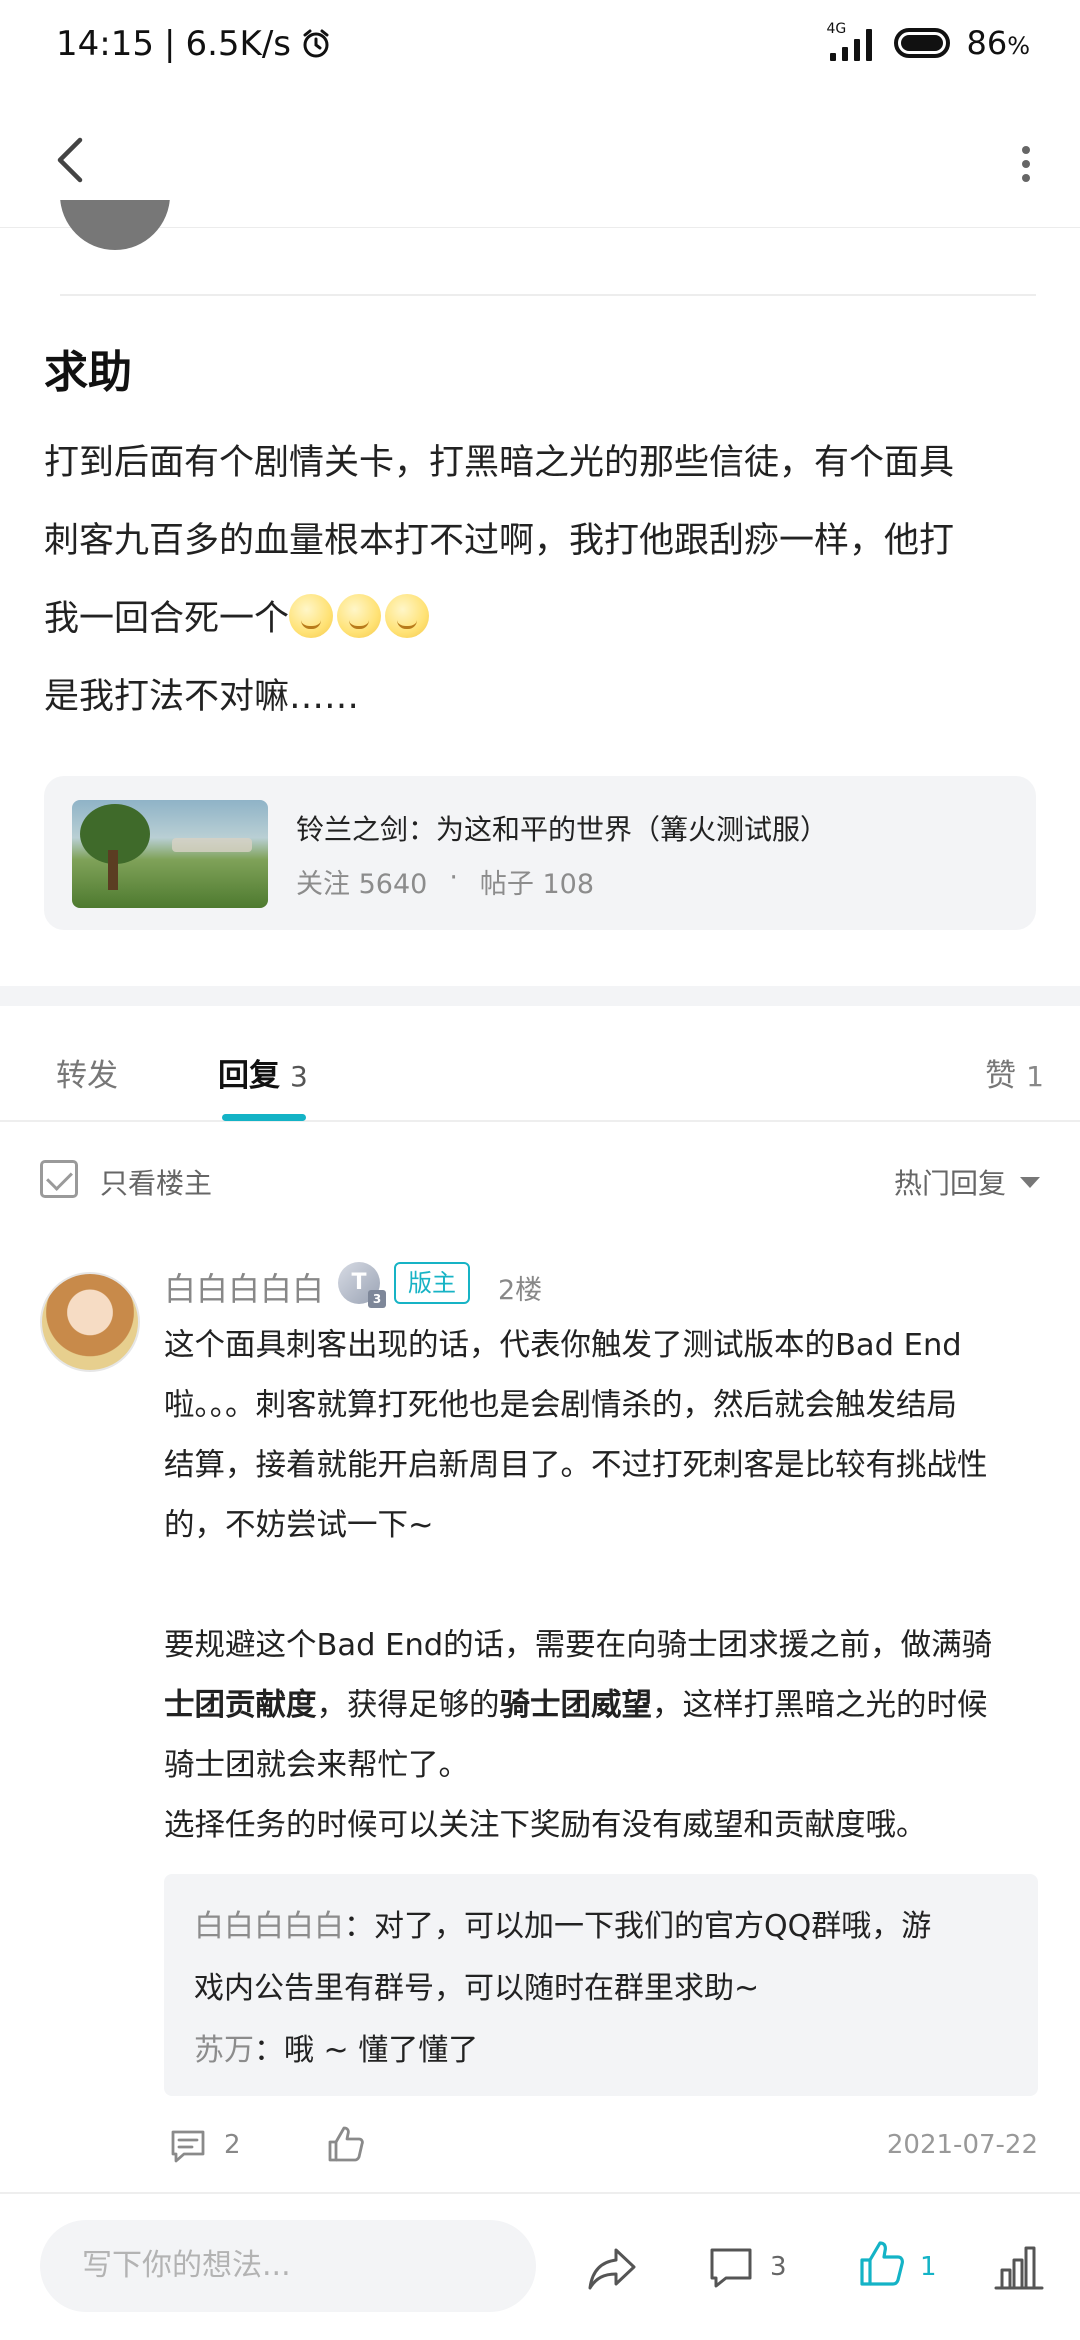 The image size is (1080, 2340). Describe the element at coordinates (1026, 164) in the screenshot. I see `more-vertical-icon` at that location.